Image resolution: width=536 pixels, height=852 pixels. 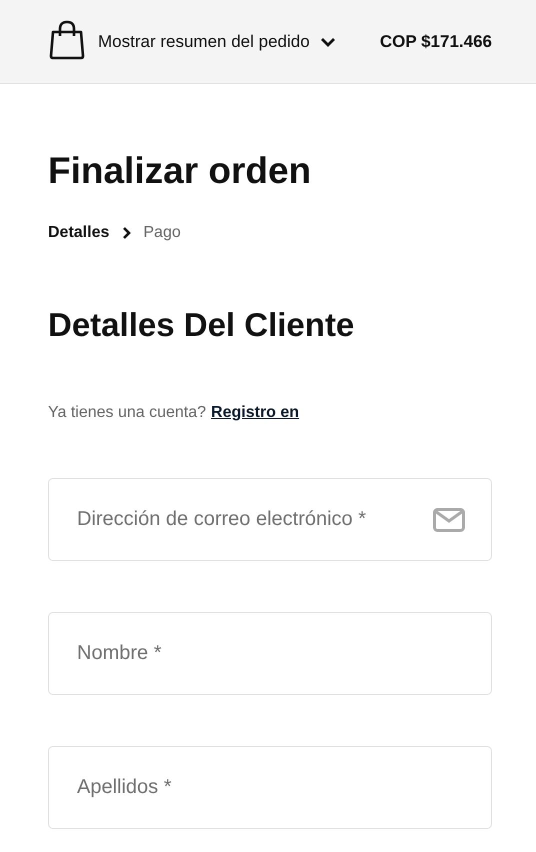 I want to click on login-link: Registro en, so click(x=255, y=413).